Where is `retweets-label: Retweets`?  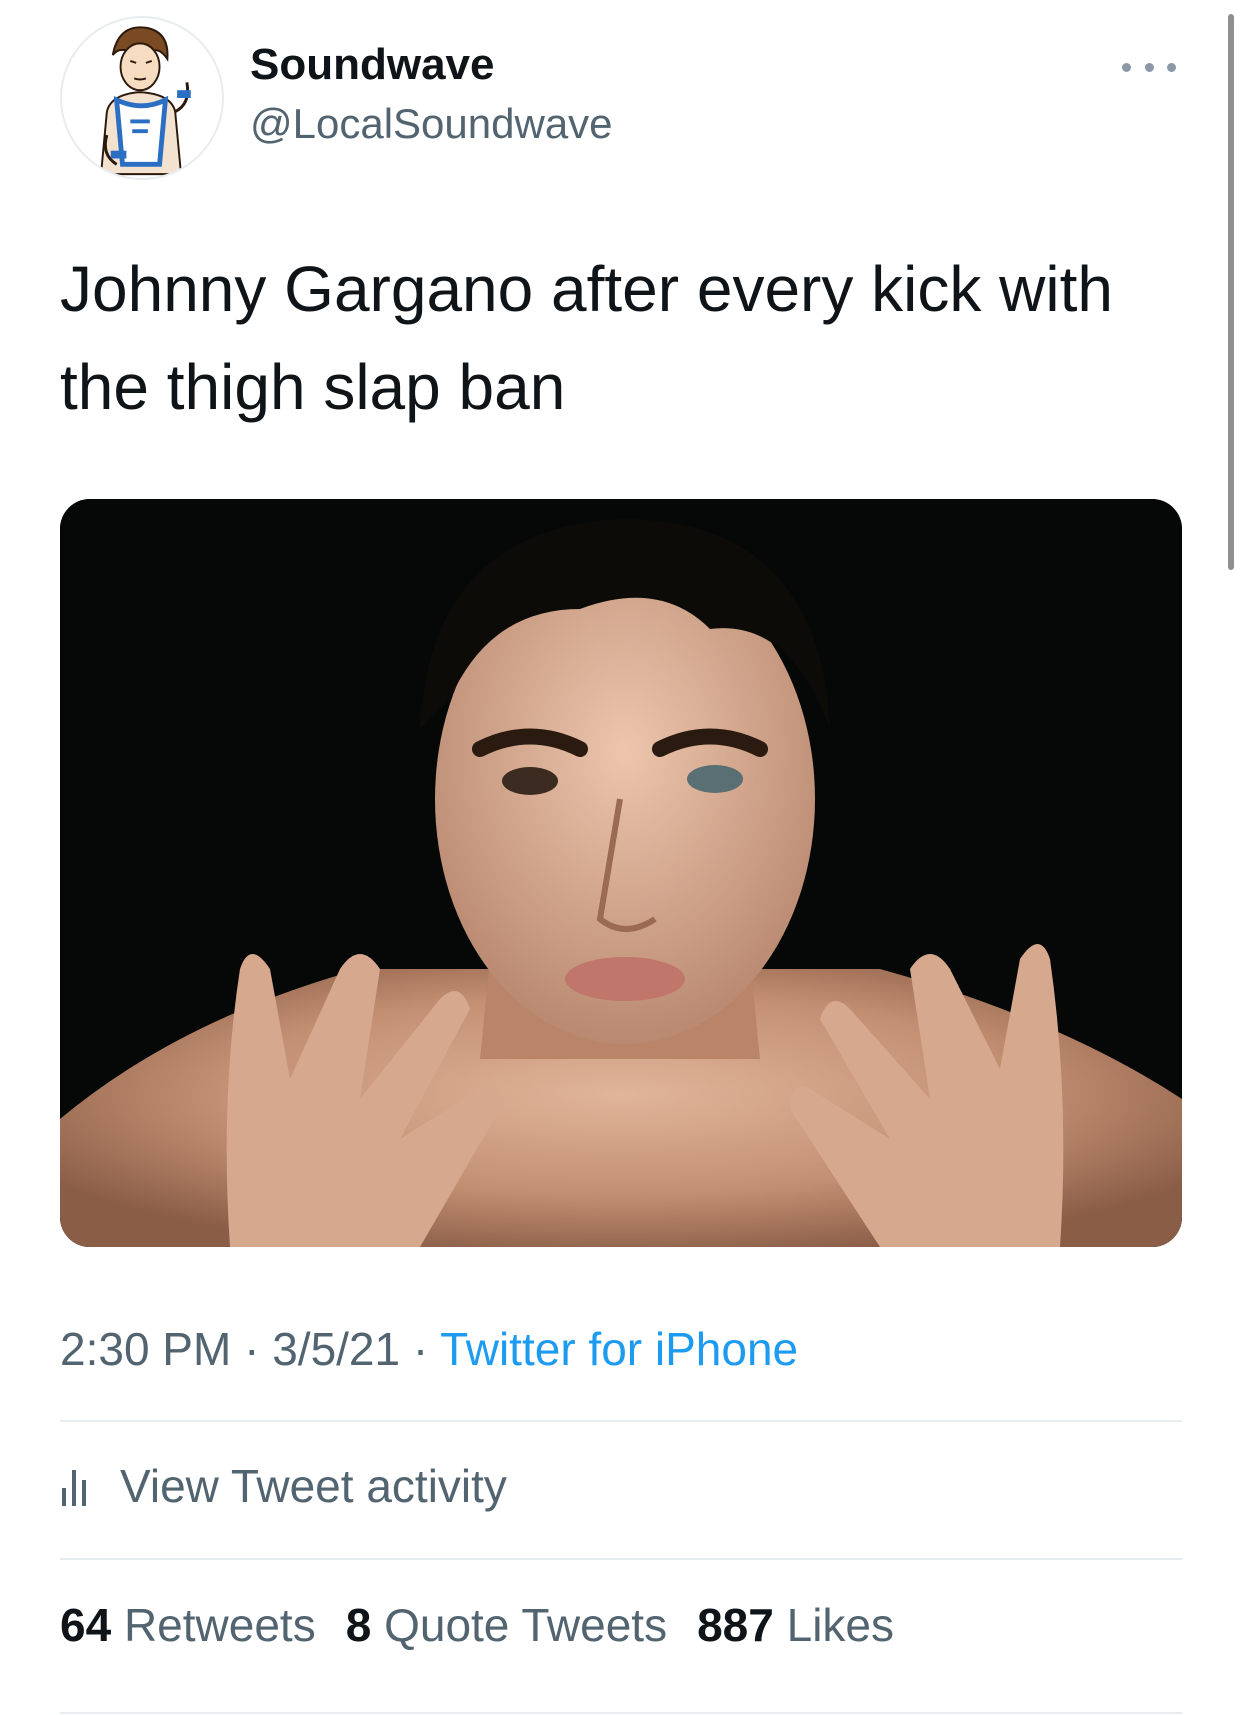
retweets-label: Retweets is located at coordinates (219, 1625).